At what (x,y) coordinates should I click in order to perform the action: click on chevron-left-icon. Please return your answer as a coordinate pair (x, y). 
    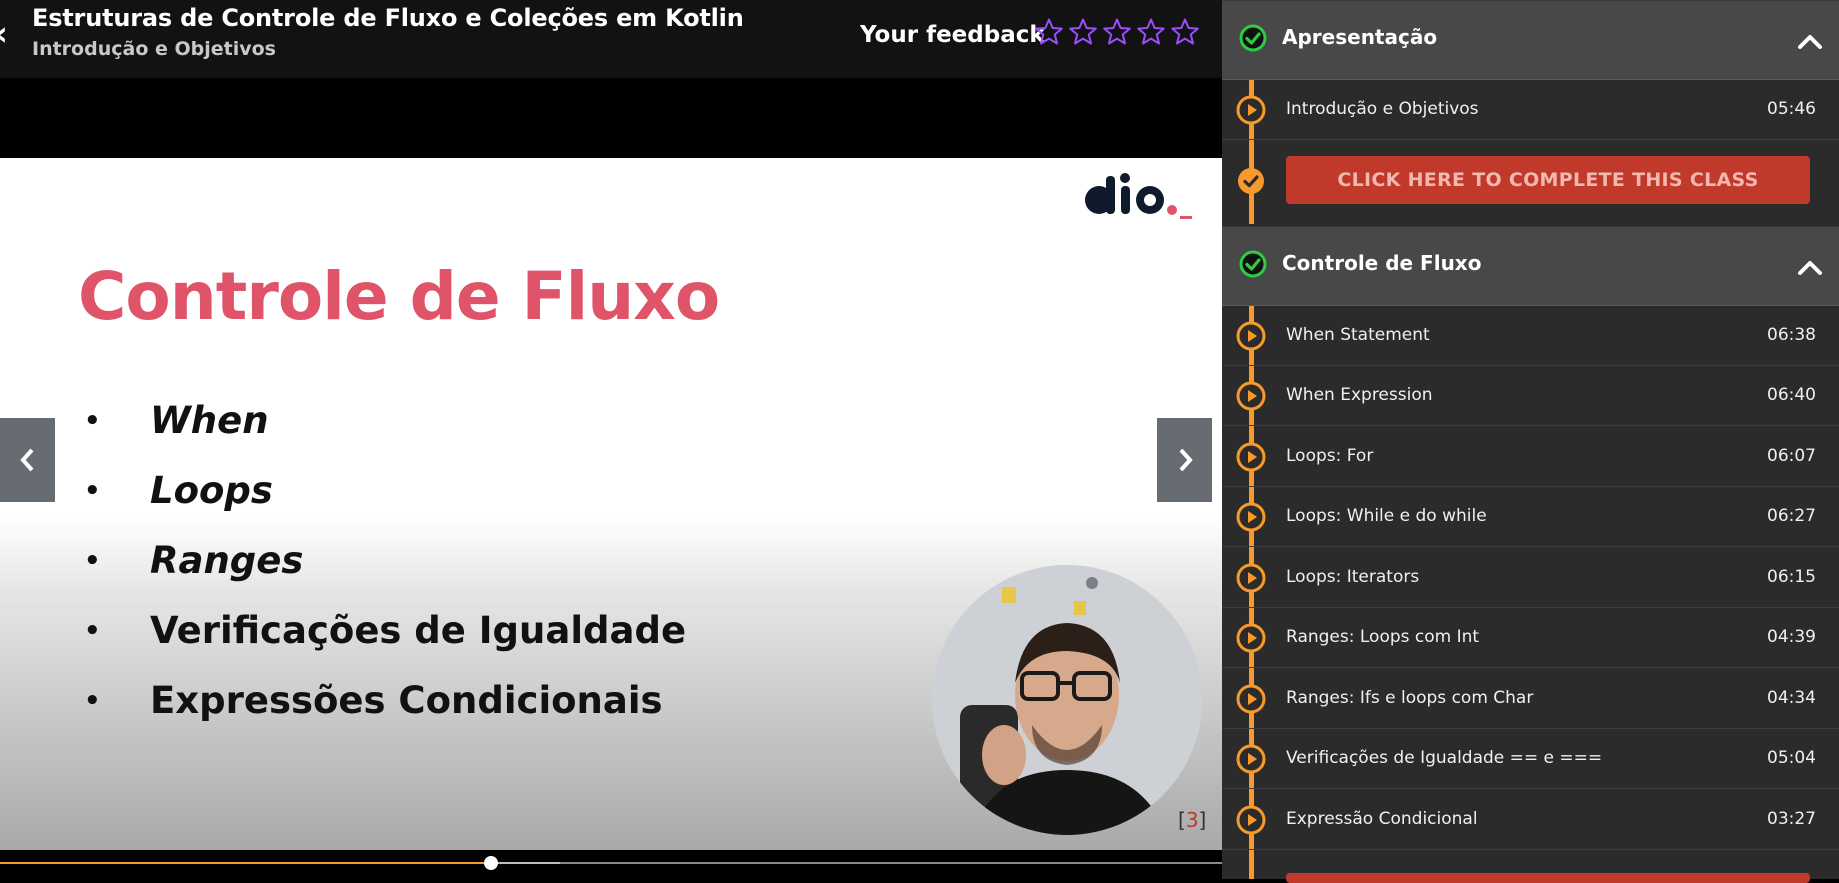
    Looking at the image, I should click on (26, 460).